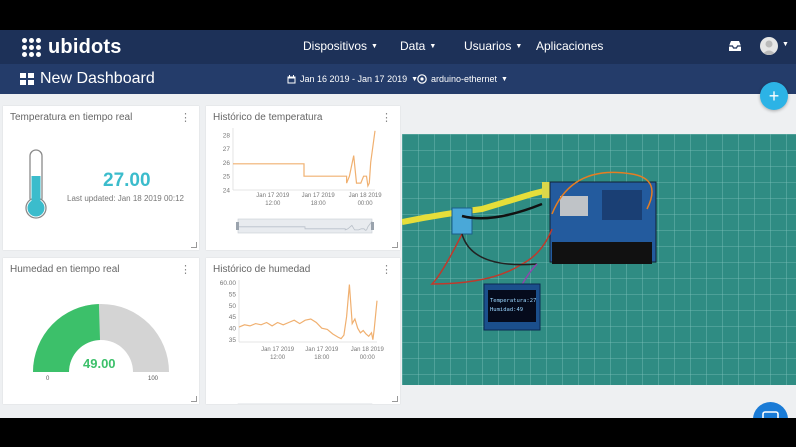 This screenshot has height=447, width=796. I want to click on gauge-max-label: 100, so click(153, 379).